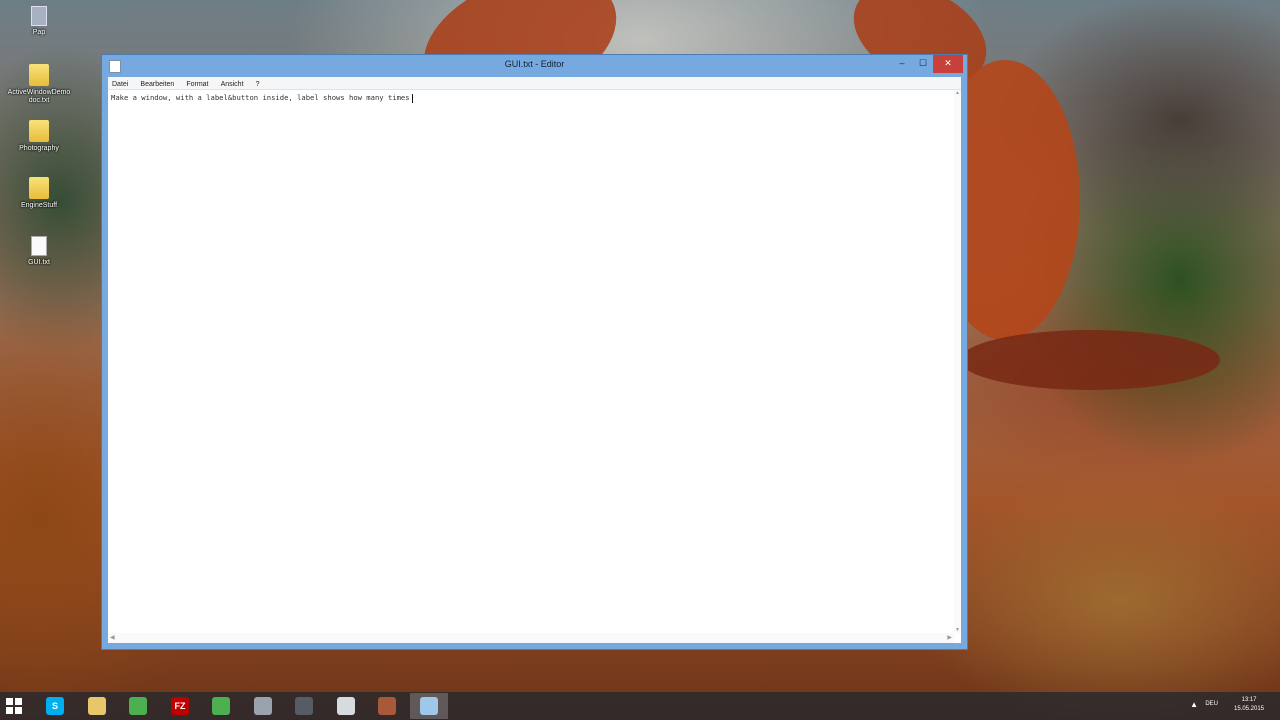 This screenshot has width=1280, height=720. I want to click on horizontal-scrollbar: ◀ ▶, so click(531, 638).